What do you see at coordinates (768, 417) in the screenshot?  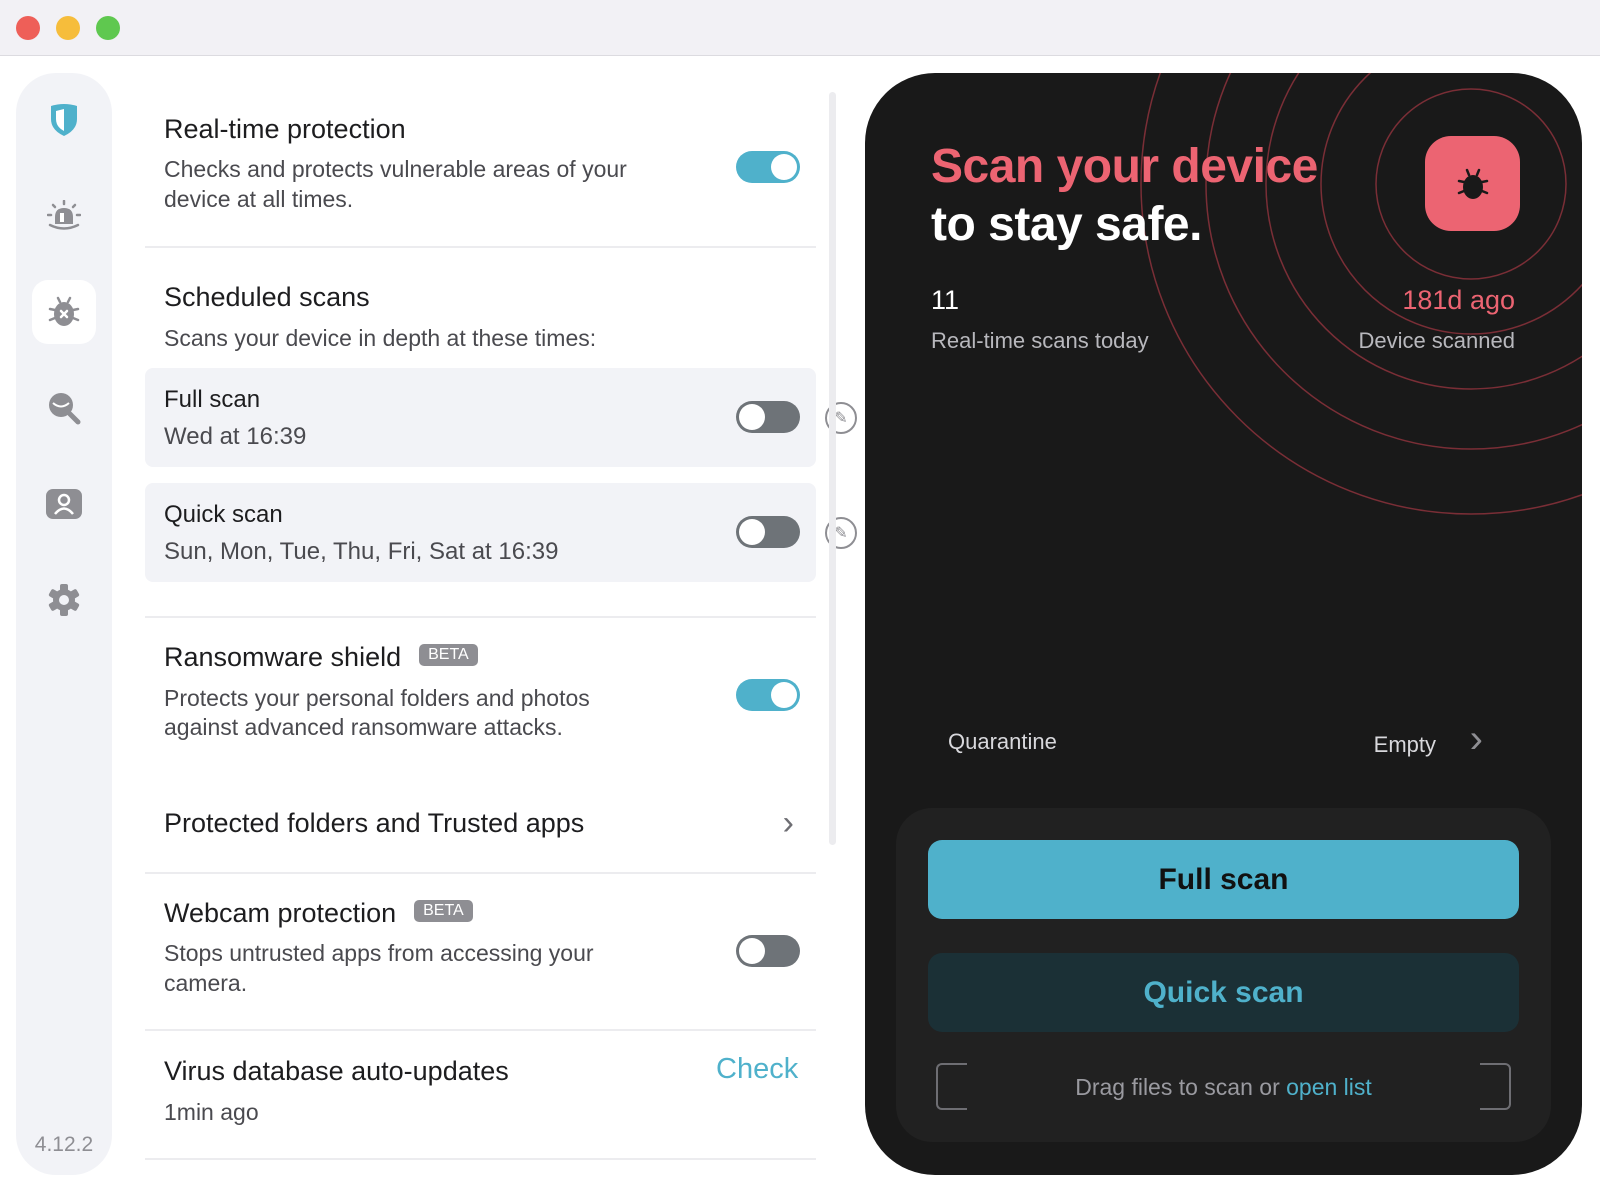 I see `full-scan-schedule-toggle` at bounding box center [768, 417].